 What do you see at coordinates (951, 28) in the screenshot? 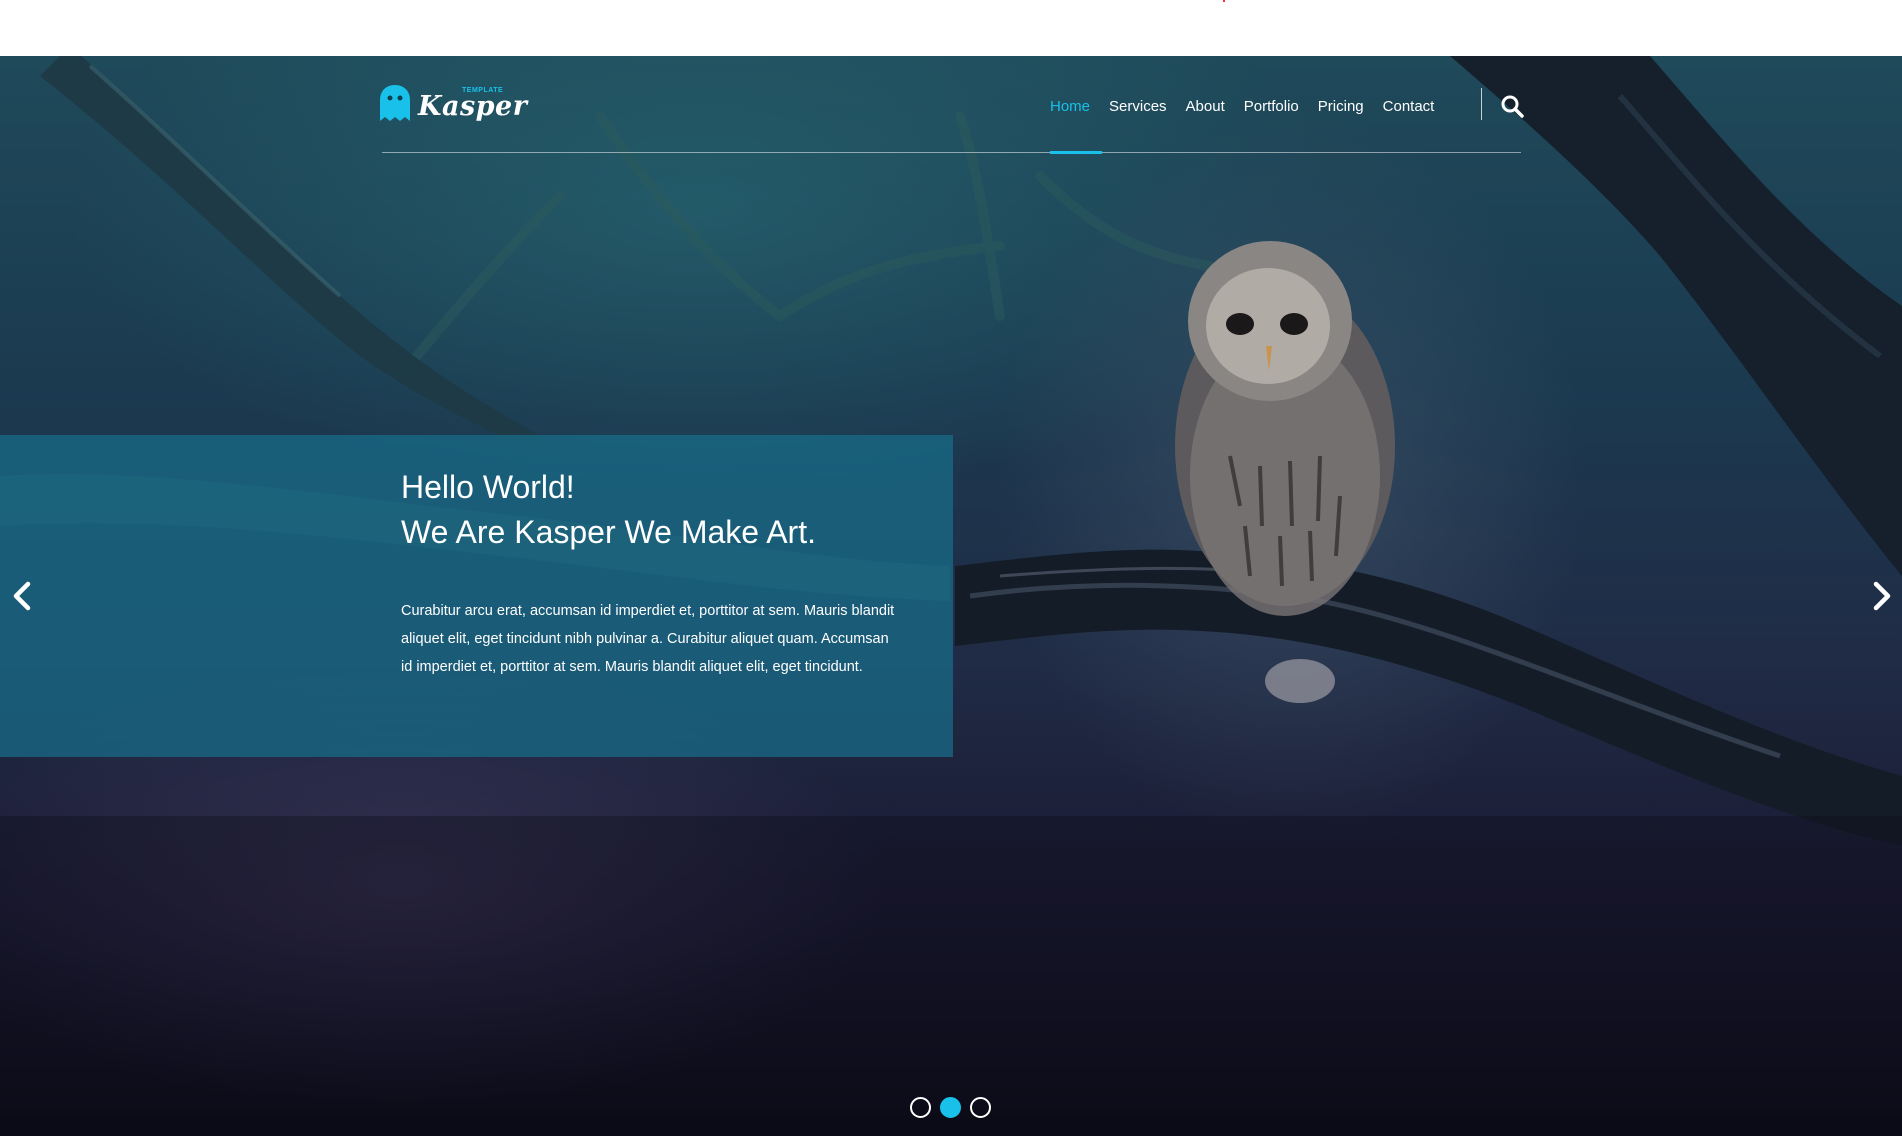
I see `browser-top-area` at bounding box center [951, 28].